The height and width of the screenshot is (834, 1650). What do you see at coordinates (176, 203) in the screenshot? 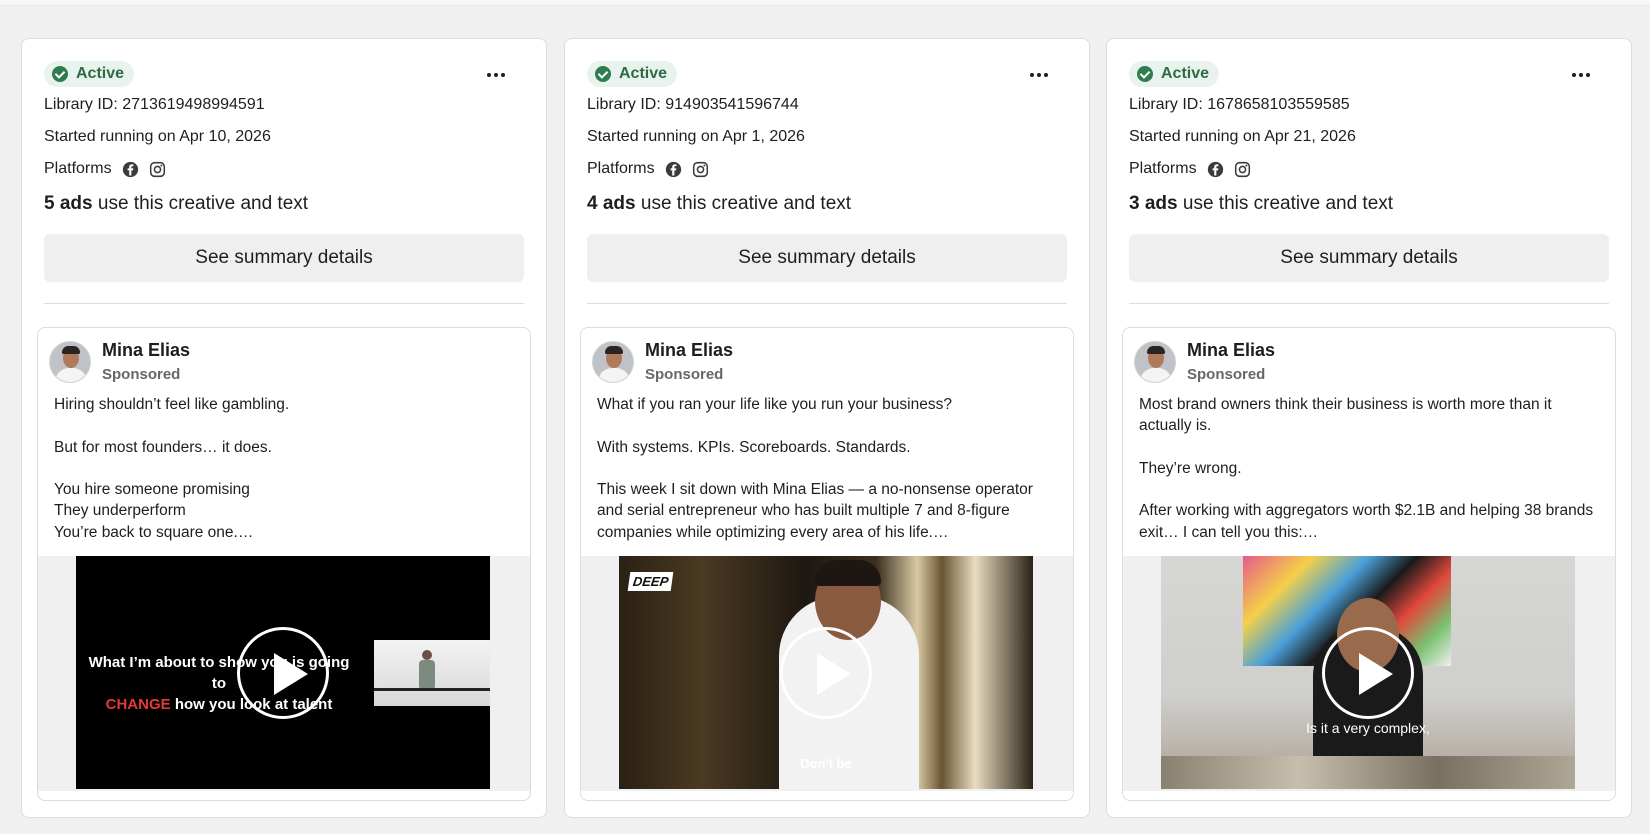
I see `ads-count-text: 5 ads use this creative and text` at bounding box center [176, 203].